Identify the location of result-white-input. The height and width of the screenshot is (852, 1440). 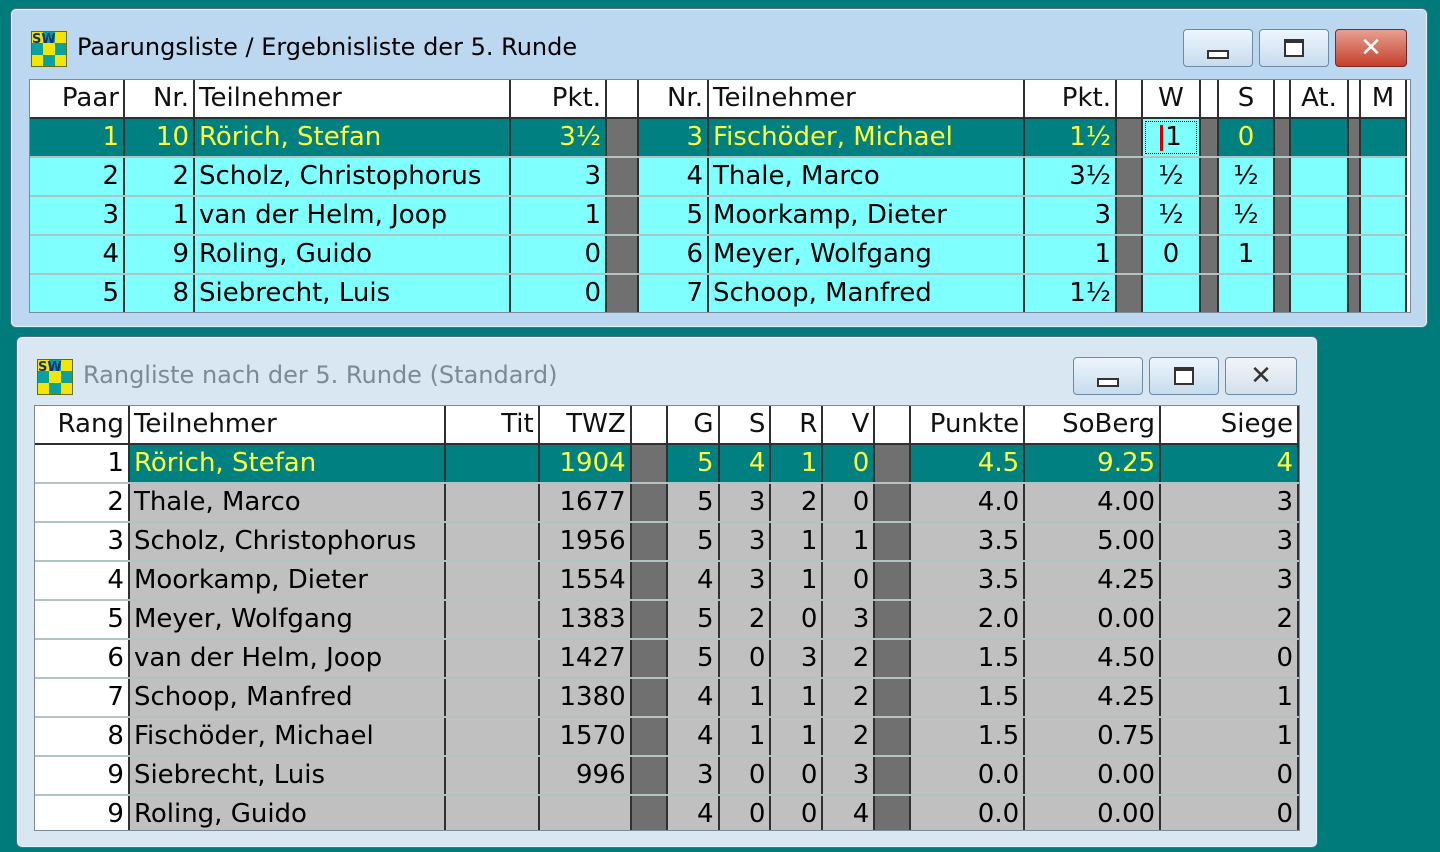
(1171, 293).